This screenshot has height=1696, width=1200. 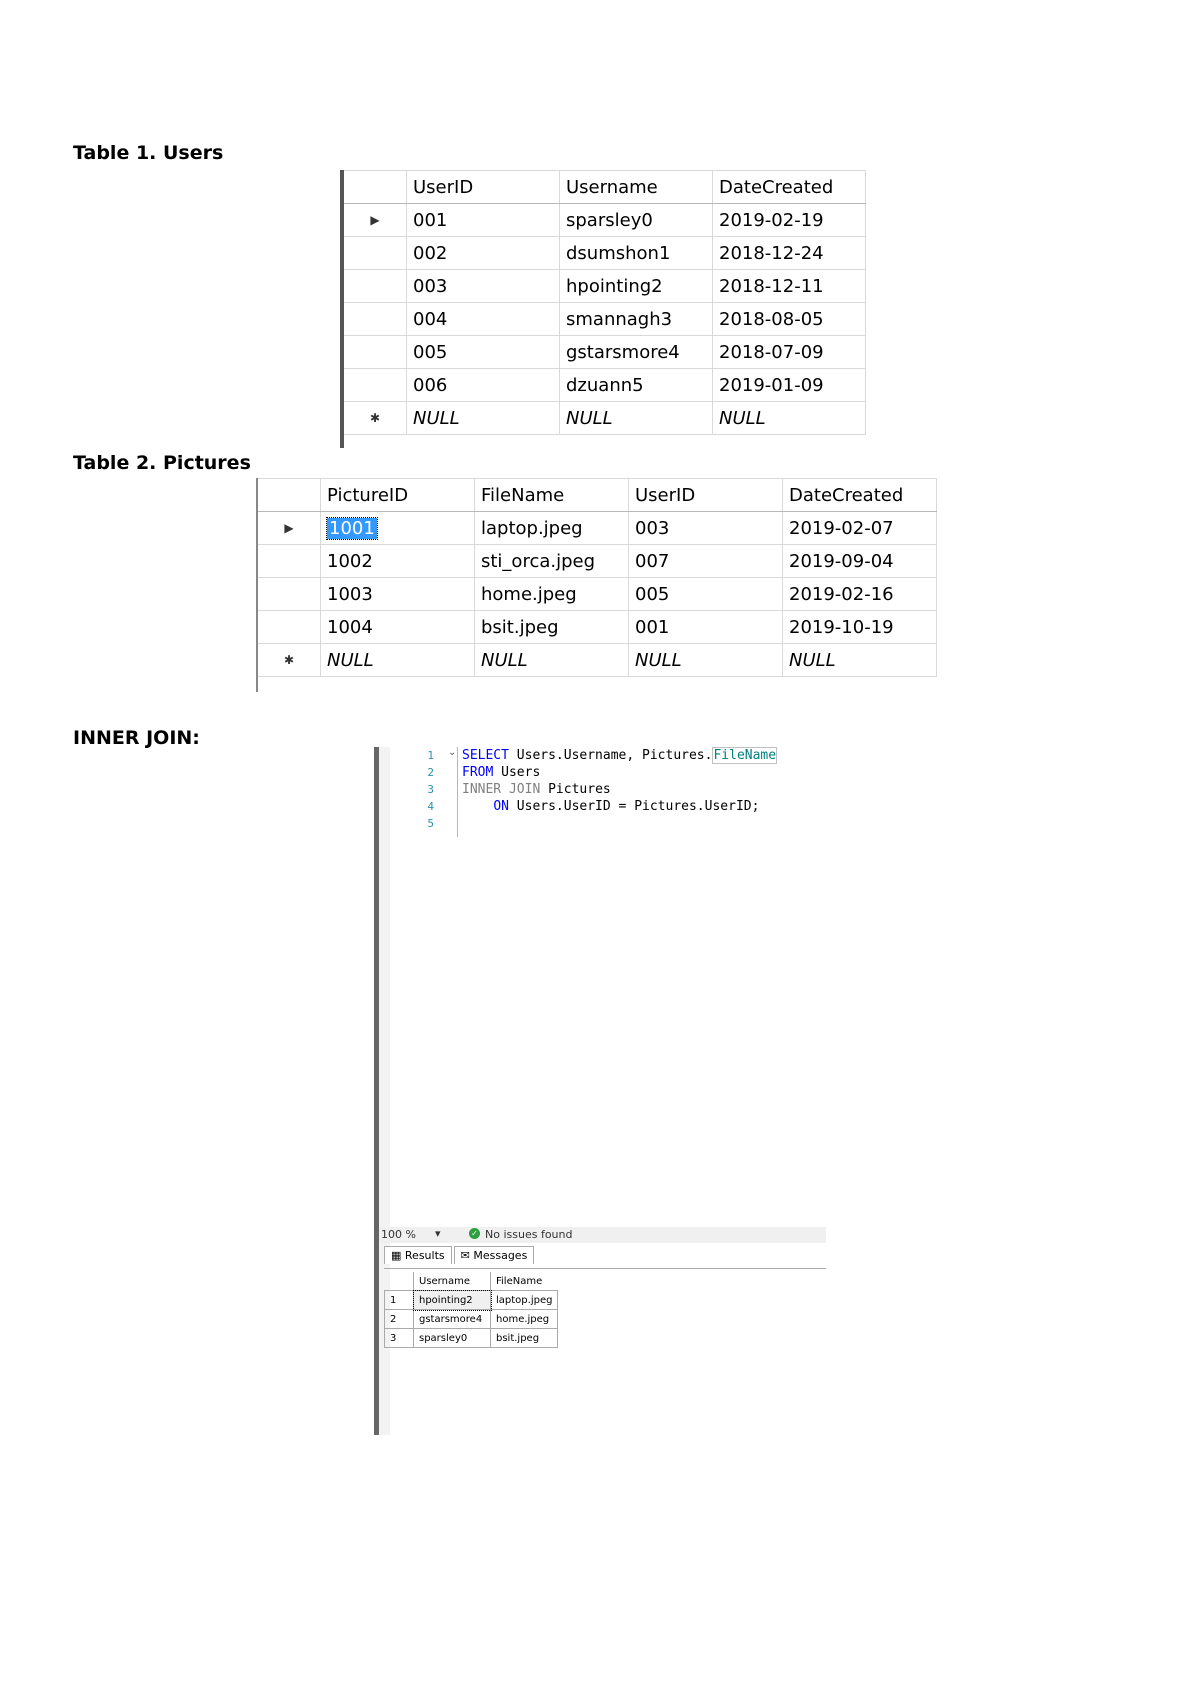 What do you see at coordinates (789, 352) in the screenshot?
I see `table-cell: 2018-07-09` at bounding box center [789, 352].